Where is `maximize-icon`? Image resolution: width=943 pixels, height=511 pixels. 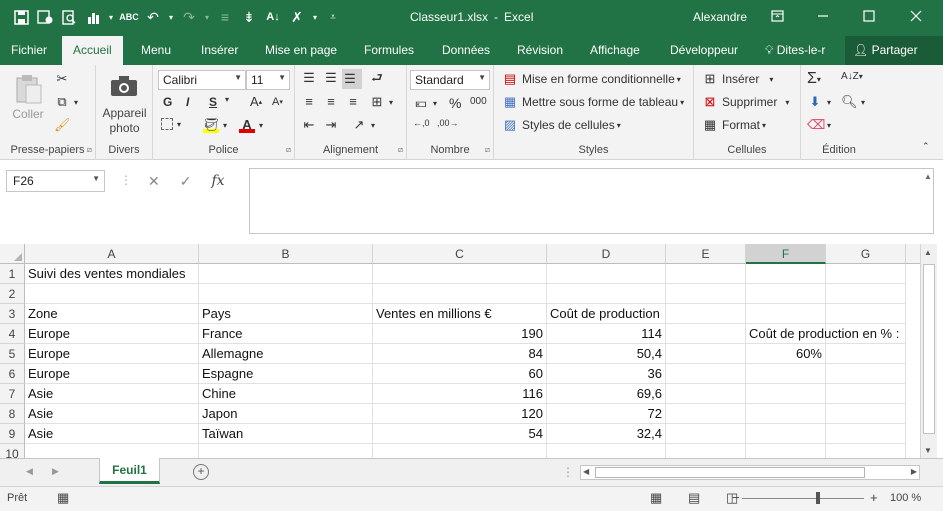 maximize-icon is located at coordinates (869, 16).